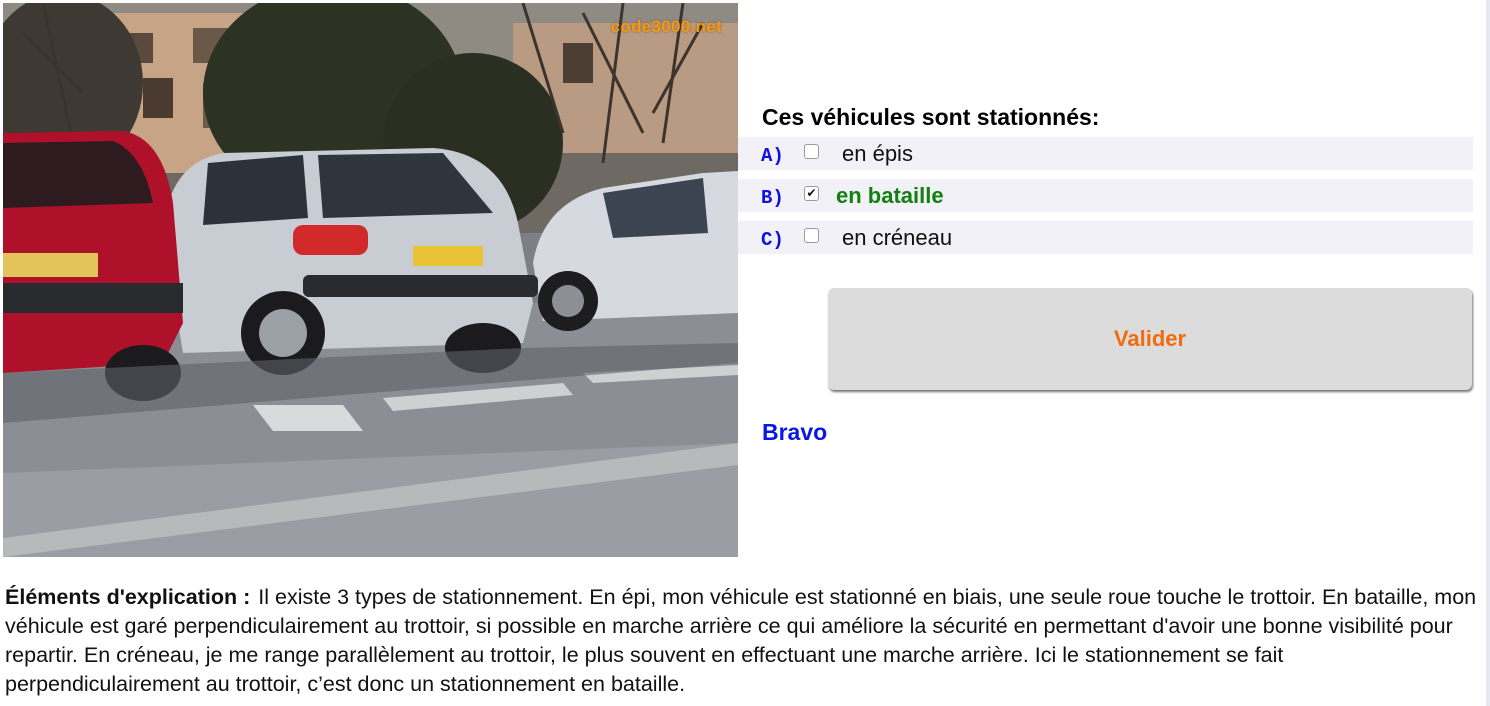 The width and height of the screenshot is (1490, 706). What do you see at coordinates (1105, 195) in the screenshot?
I see `answer-option-b: B) ✔ en bataille` at bounding box center [1105, 195].